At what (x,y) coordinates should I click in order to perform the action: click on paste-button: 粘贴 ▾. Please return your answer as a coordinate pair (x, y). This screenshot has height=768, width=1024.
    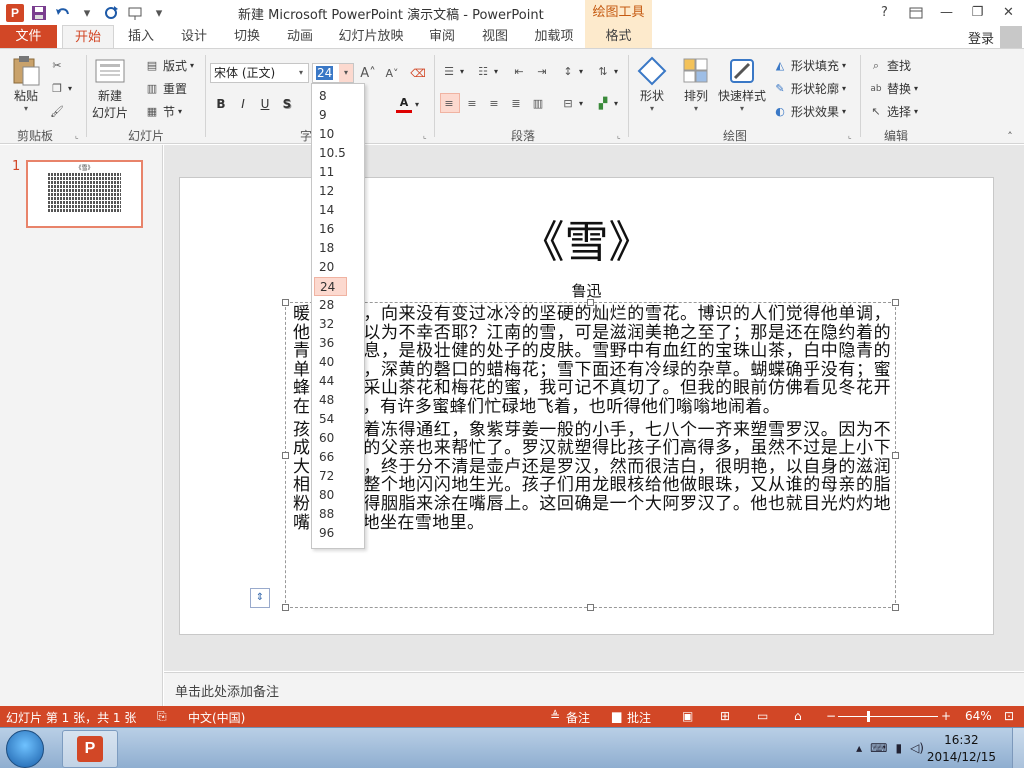
    Looking at the image, I should click on (26, 84).